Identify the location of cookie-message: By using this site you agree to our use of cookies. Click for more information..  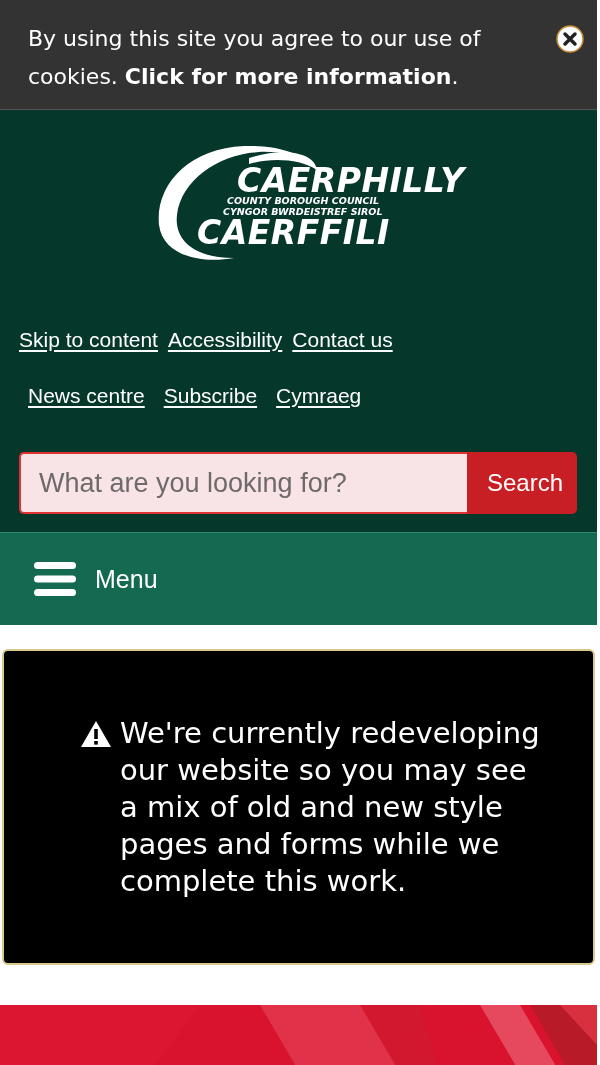
(255, 58).